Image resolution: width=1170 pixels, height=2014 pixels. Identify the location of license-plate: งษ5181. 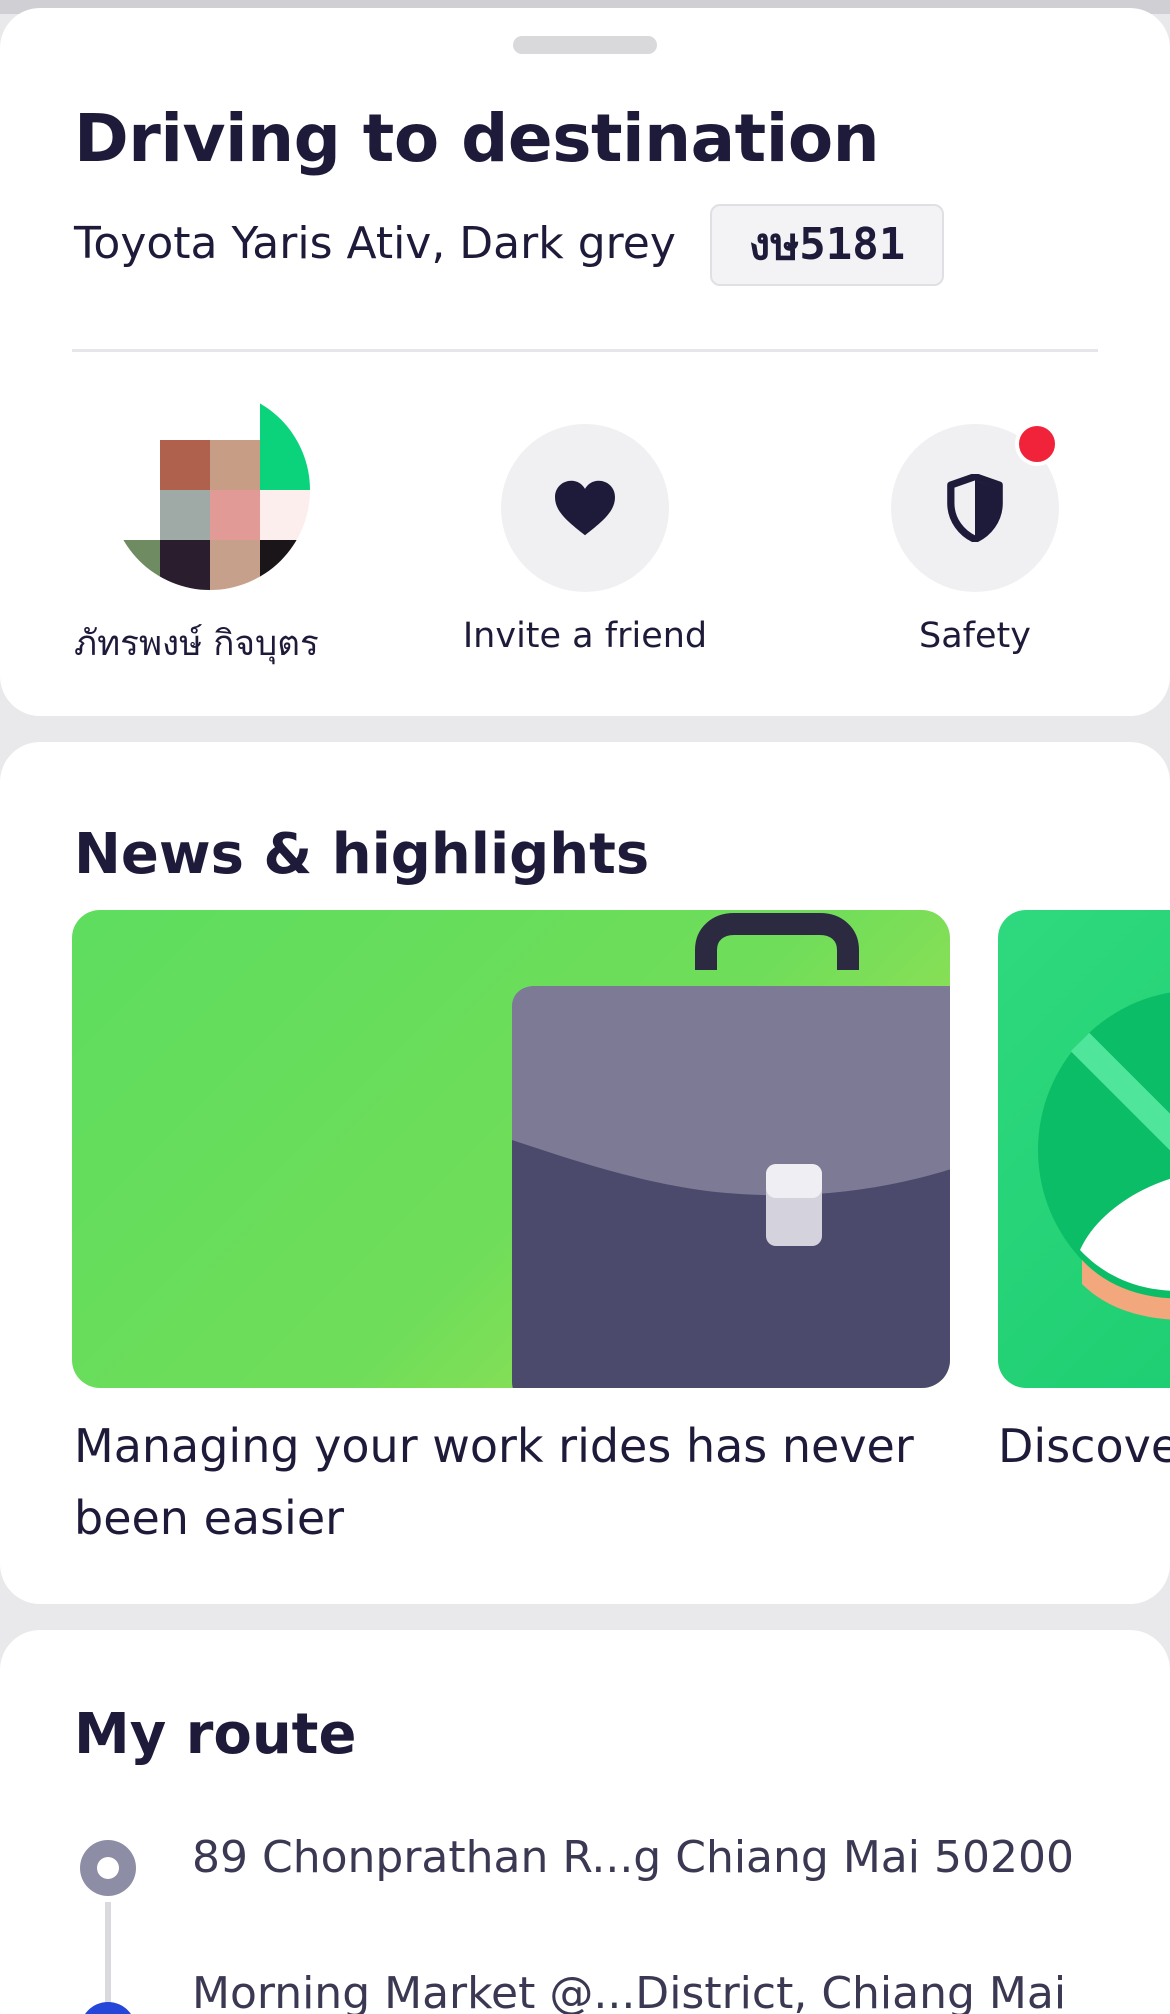
(827, 245).